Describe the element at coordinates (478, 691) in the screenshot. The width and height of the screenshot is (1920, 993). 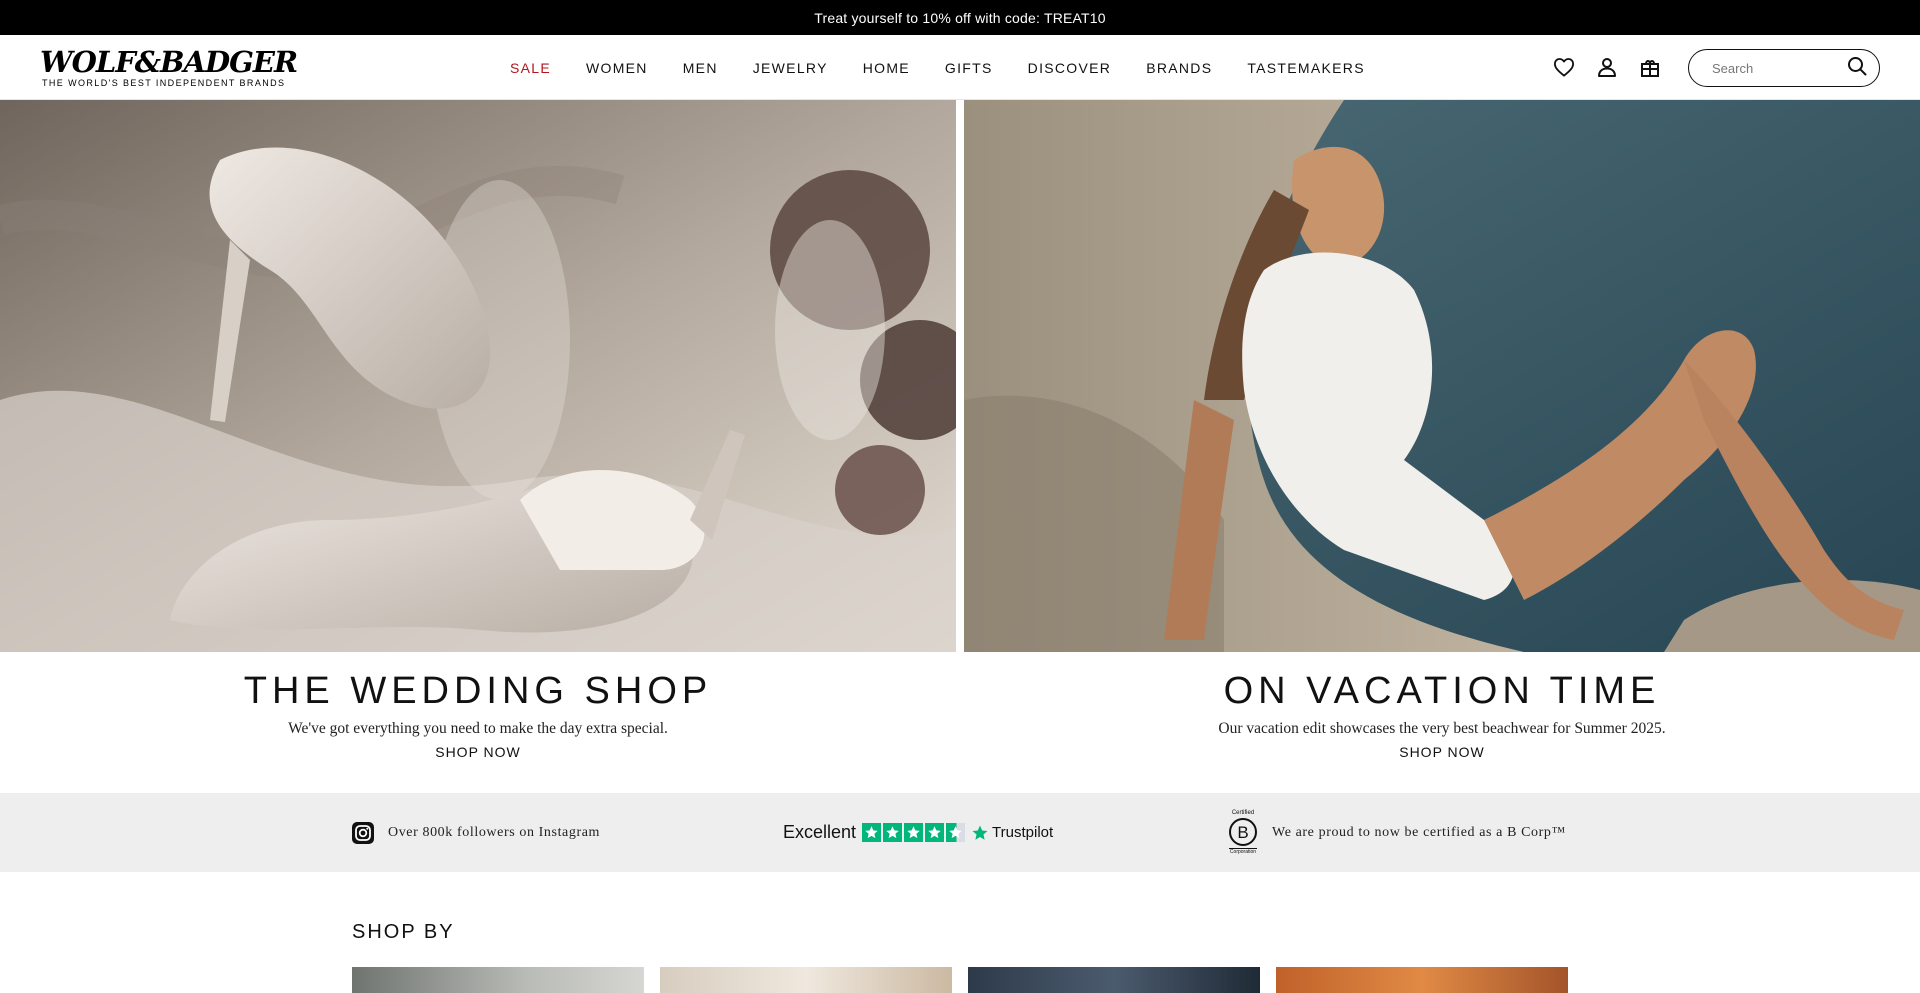
I see `wedding-title: THE WEDDING SHOP` at that location.